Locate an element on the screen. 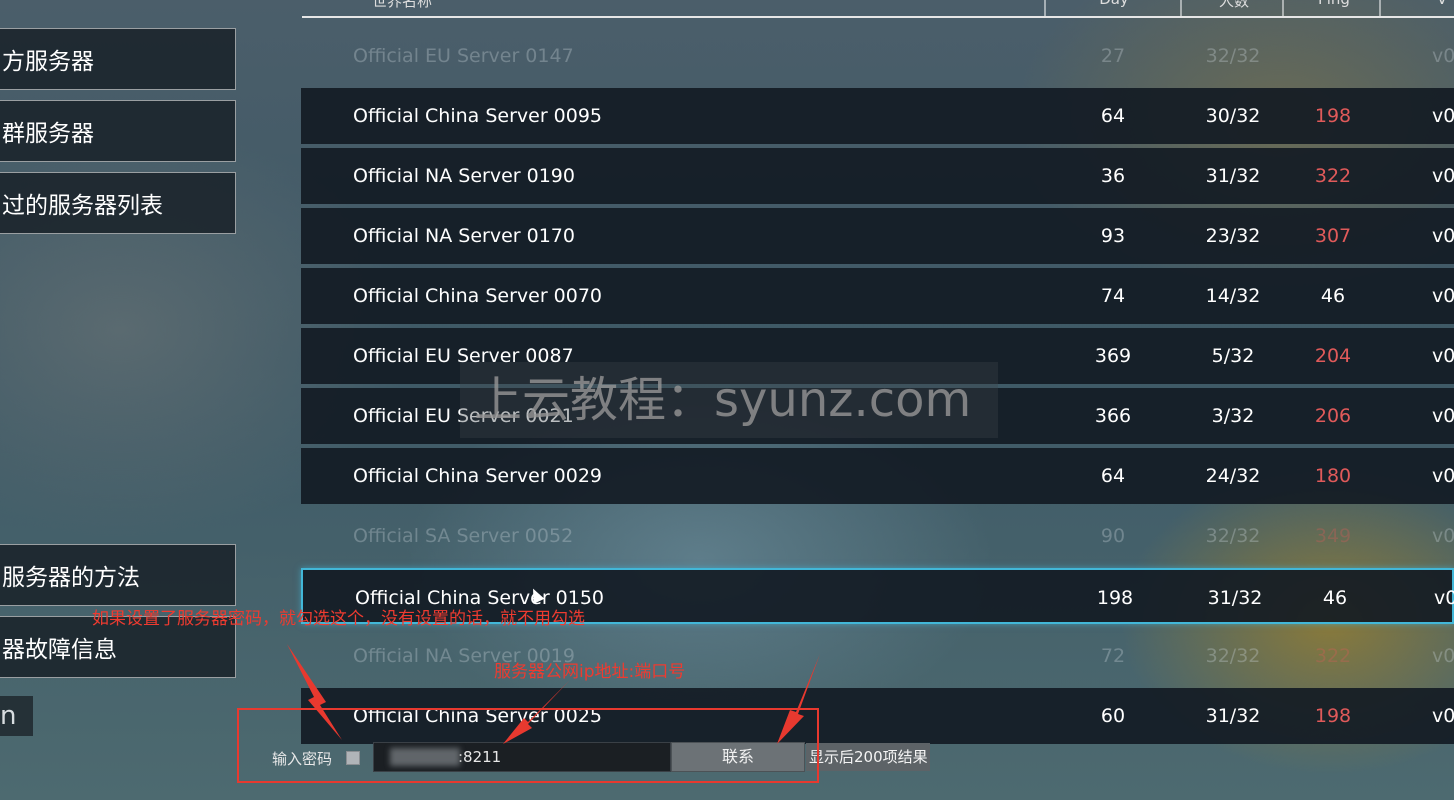 The image size is (1454, 800). server-row: Official NA Server 0019 72 32/32 322 v0 is located at coordinates (877, 656).